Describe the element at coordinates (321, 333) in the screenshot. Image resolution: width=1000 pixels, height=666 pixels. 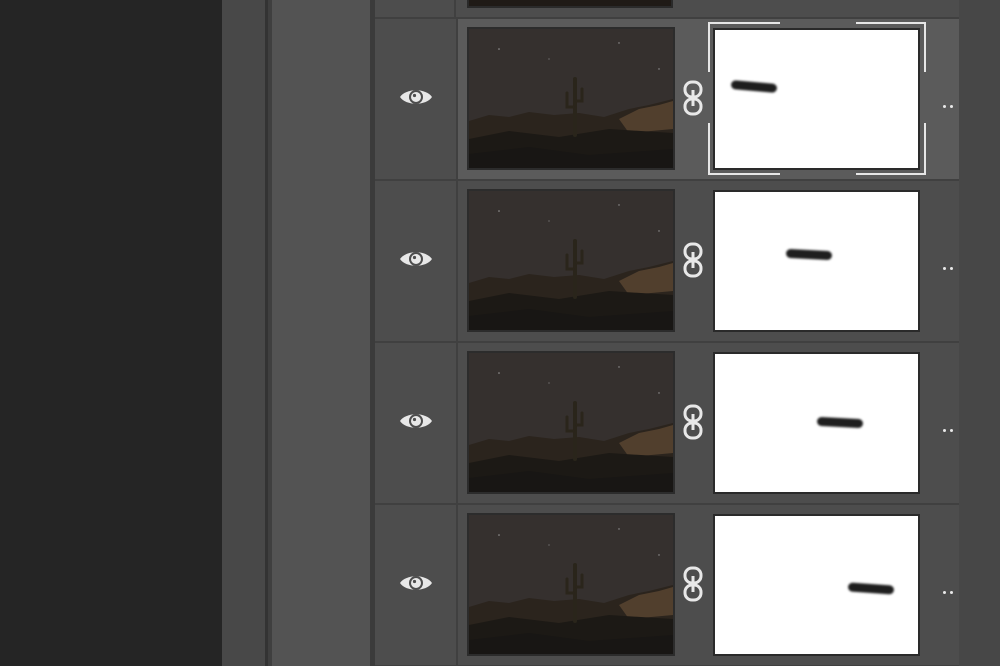
I see `side-dock` at that location.